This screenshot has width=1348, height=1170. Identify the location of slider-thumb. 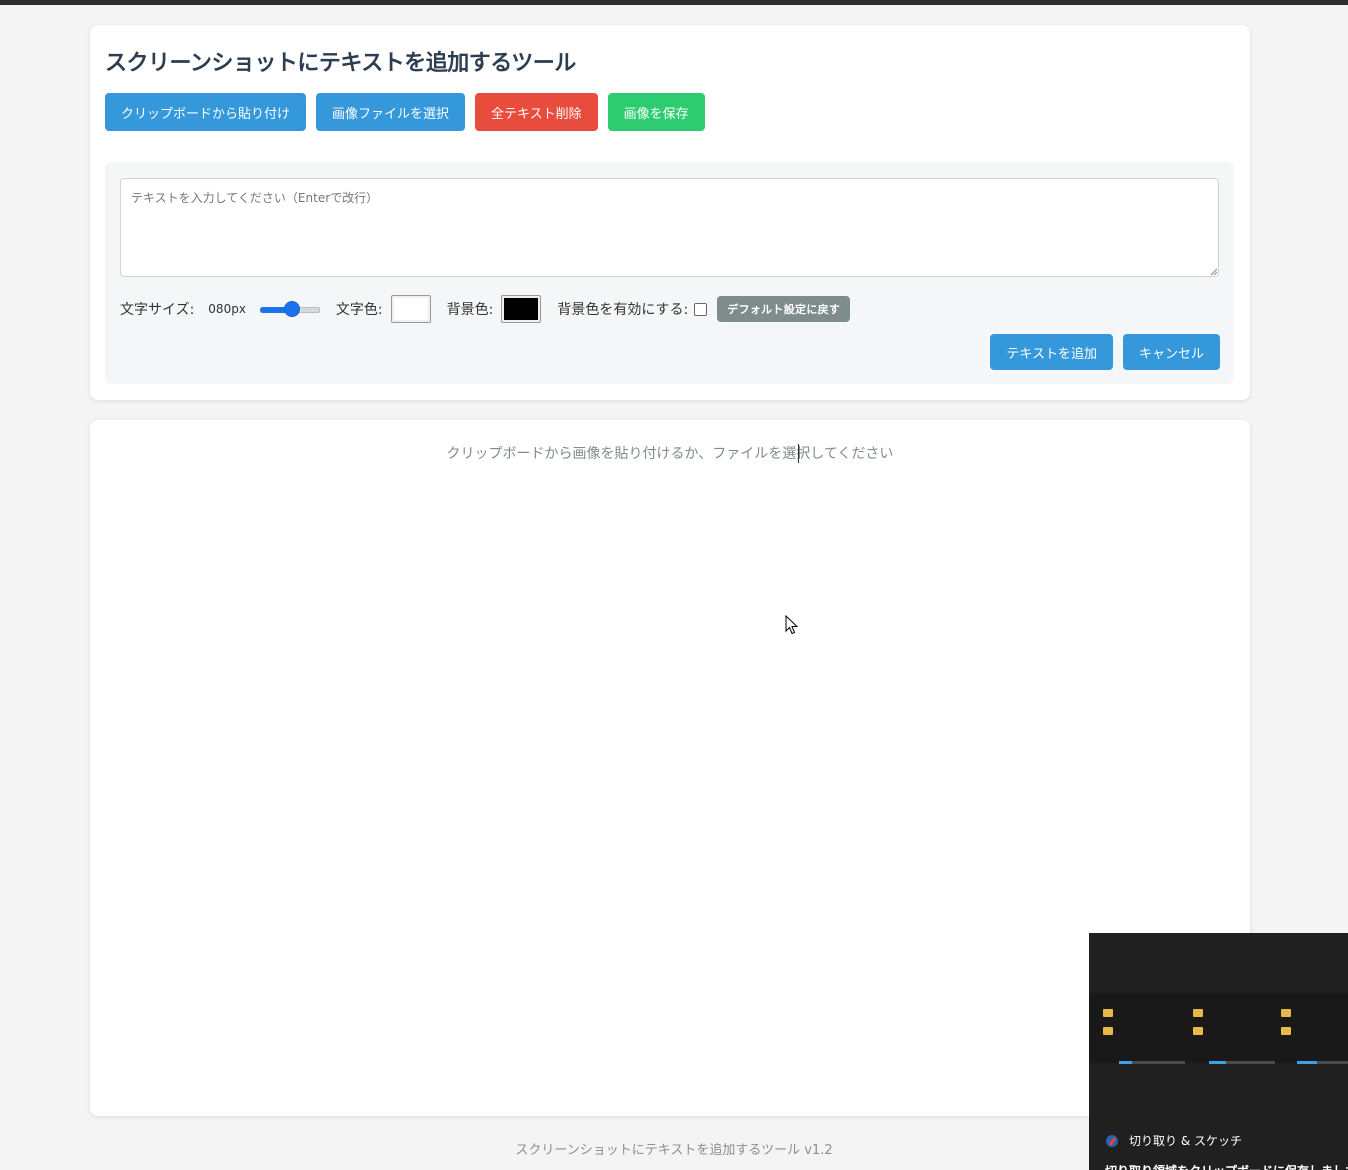
(291, 309).